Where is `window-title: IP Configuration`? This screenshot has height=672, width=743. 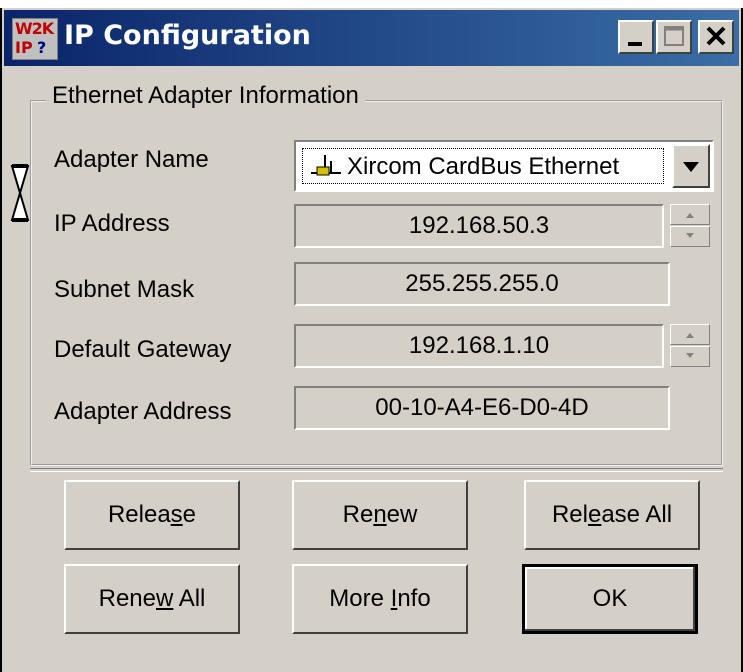
window-title: IP Configuration is located at coordinates (187, 35).